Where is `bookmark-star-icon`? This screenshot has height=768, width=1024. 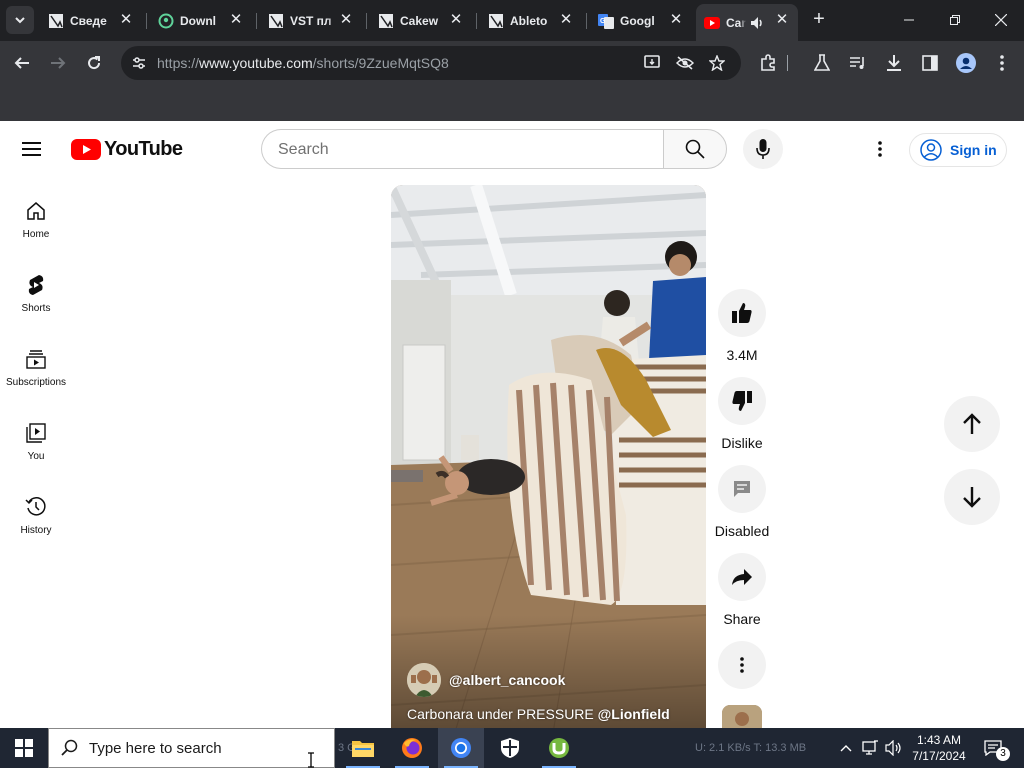 bookmark-star-icon is located at coordinates (717, 63).